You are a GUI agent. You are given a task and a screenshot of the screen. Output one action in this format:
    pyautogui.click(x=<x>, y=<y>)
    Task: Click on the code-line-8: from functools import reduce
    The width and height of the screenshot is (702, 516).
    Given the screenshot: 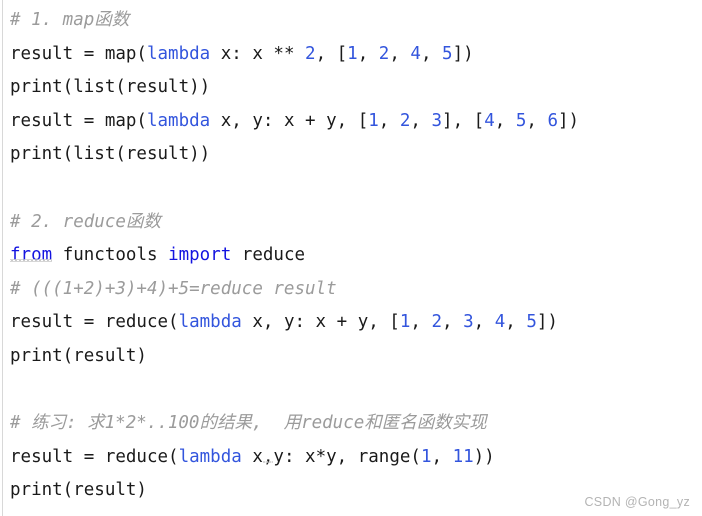 What is the action you would take?
    pyautogui.click(x=351, y=256)
    